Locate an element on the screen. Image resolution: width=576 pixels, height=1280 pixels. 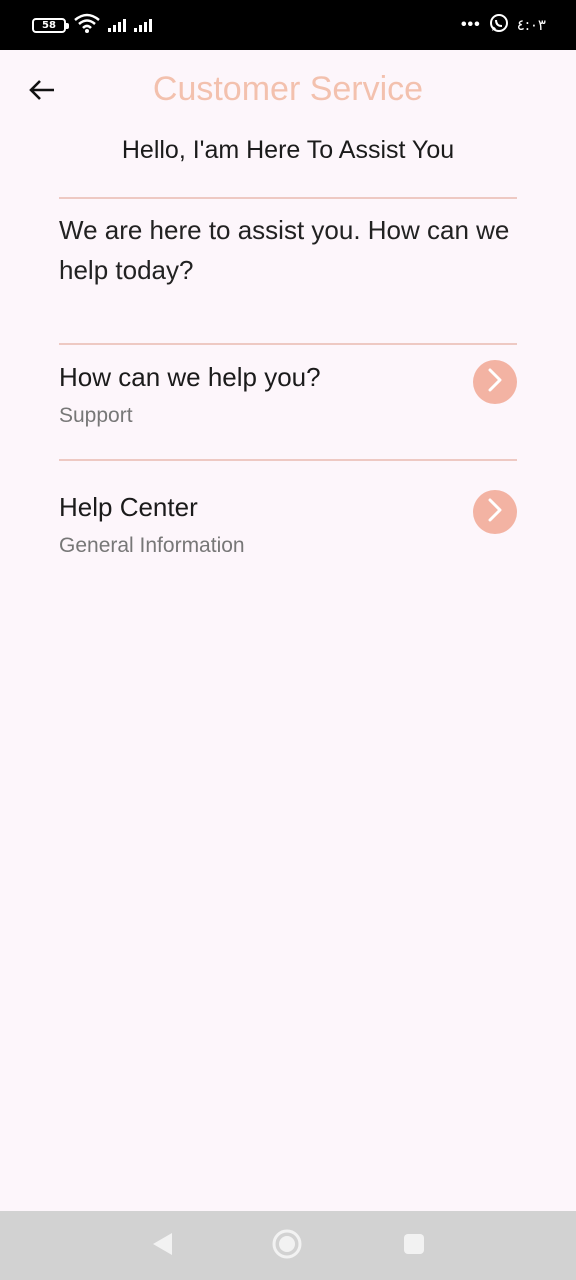
row-subtitle: General Information is located at coordinates (152, 545).